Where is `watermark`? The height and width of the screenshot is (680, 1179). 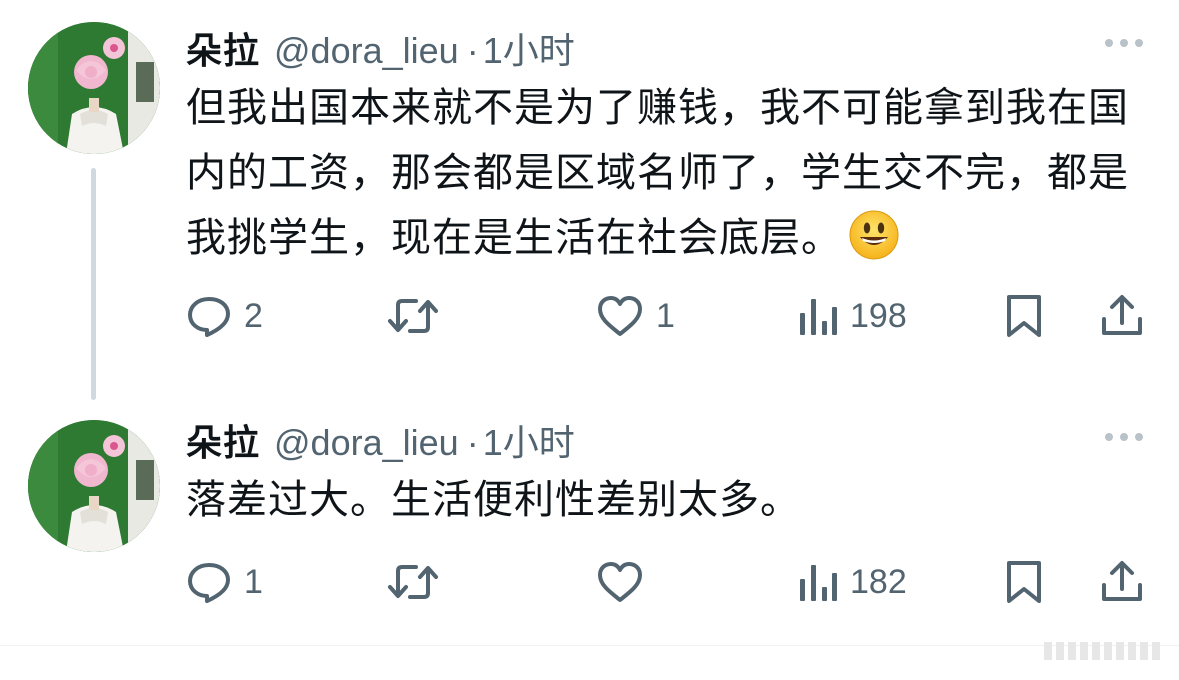
watermark is located at coordinates (1050, 651).